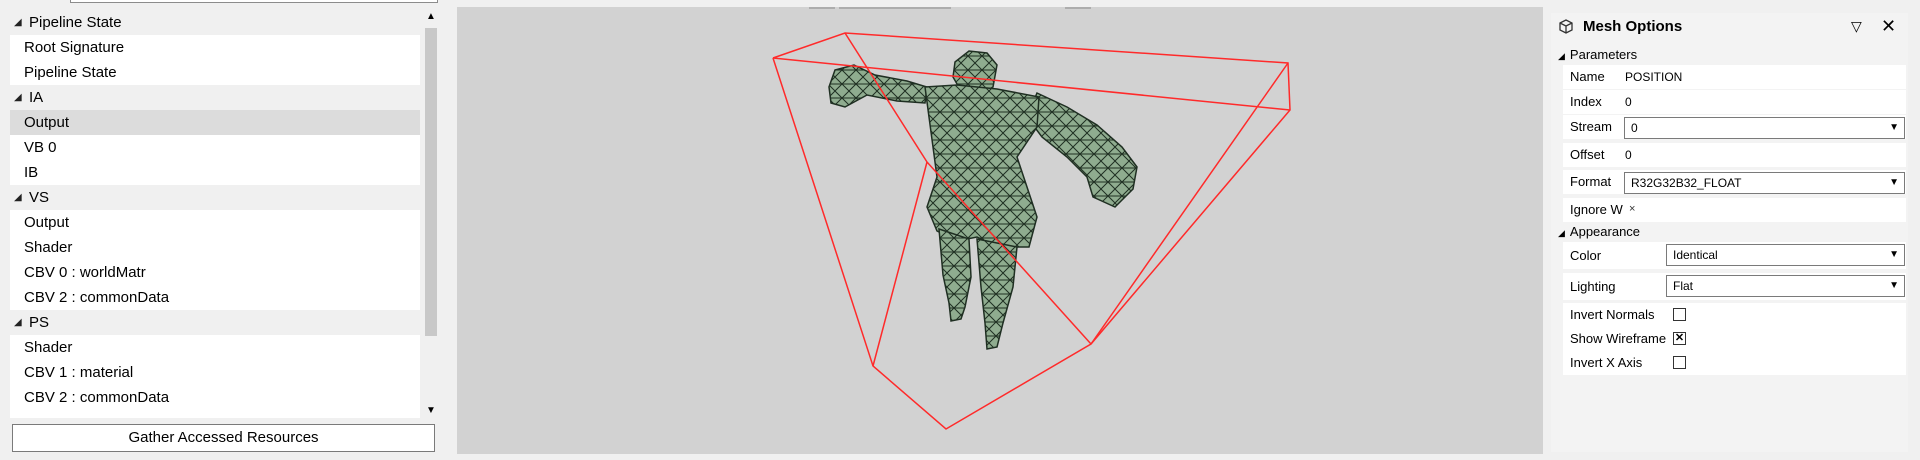 The width and height of the screenshot is (1920, 460). What do you see at coordinates (215, 372) in the screenshot?
I see `tree-item: CBV 1 : material` at bounding box center [215, 372].